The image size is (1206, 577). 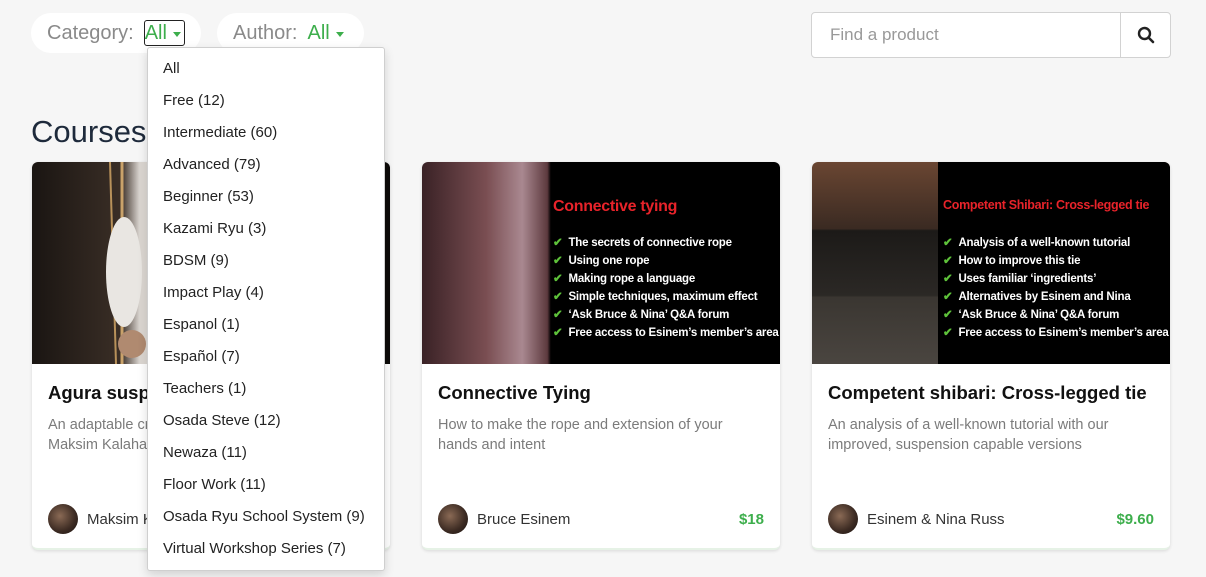 I want to click on search-input, so click(x=966, y=35).